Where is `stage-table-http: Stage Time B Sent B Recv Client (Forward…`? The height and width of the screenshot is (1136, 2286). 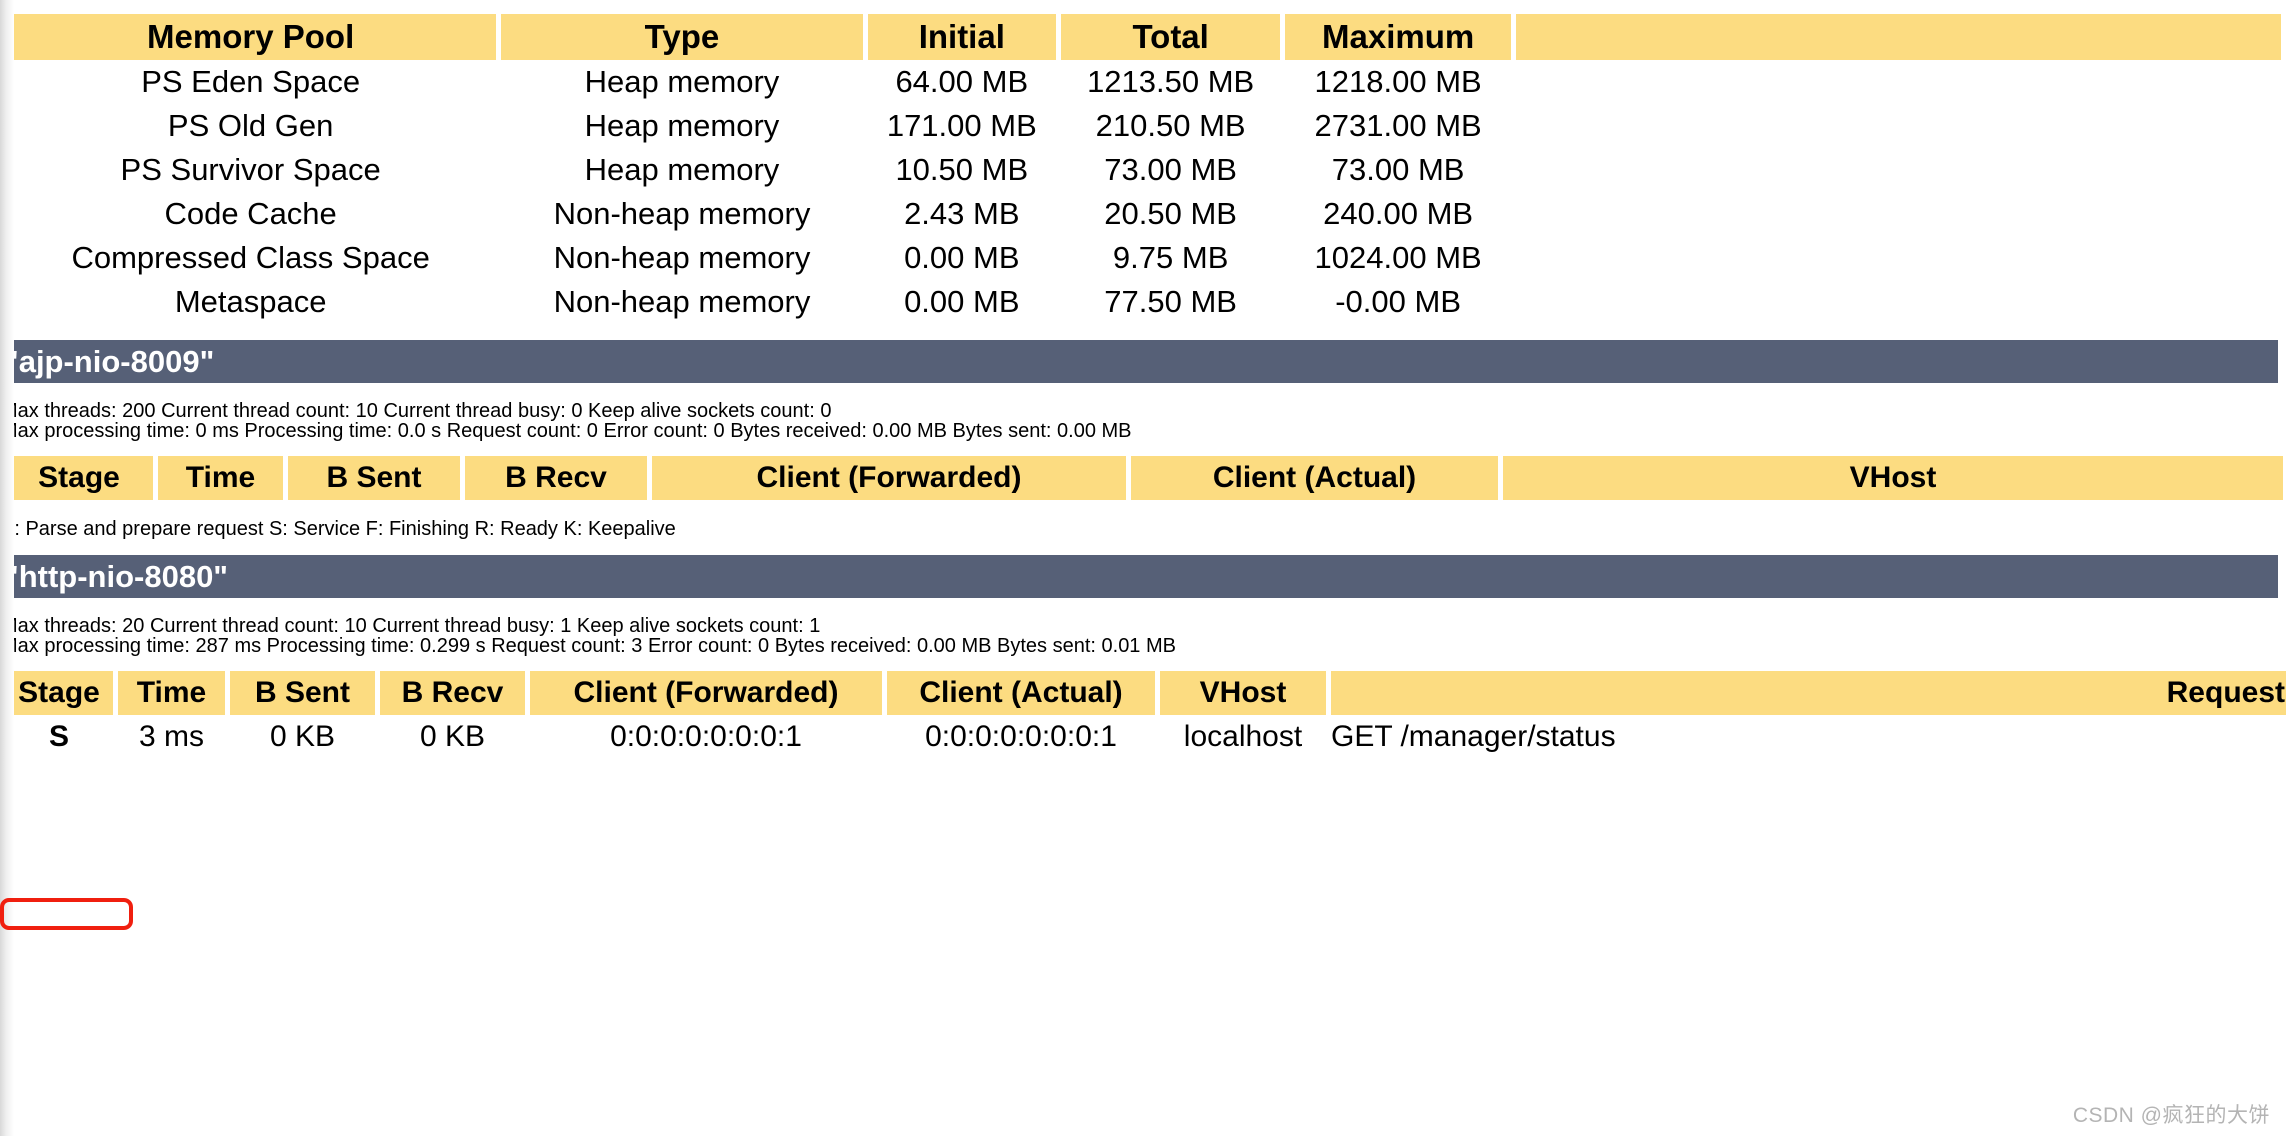
stage-table-http: Stage Time B Sent B Recv Client (Forward… is located at coordinates (1143, 715).